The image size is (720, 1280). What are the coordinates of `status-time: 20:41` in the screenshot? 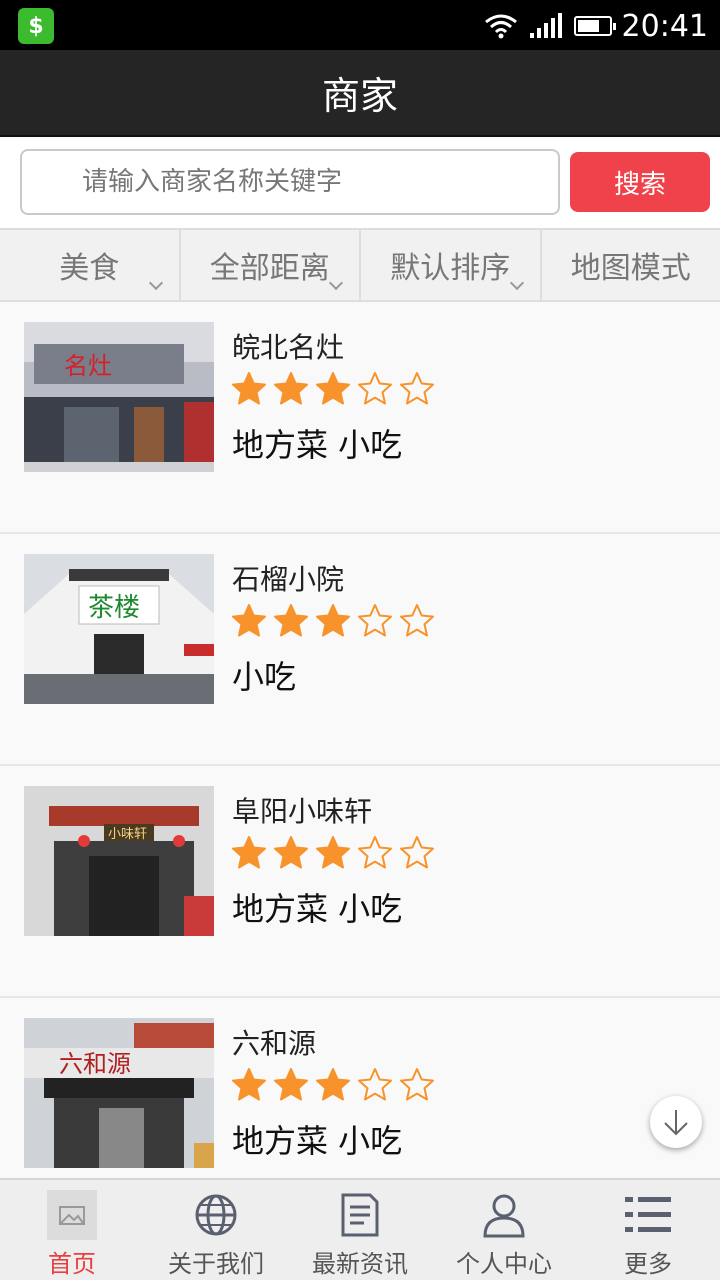 It's located at (664, 26).